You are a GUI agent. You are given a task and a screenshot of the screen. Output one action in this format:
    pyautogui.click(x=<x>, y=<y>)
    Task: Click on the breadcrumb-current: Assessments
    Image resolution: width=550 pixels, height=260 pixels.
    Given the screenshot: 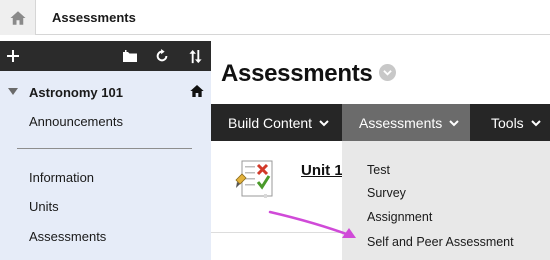 What is the action you would take?
    pyautogui.click(x=94, y=17)
    